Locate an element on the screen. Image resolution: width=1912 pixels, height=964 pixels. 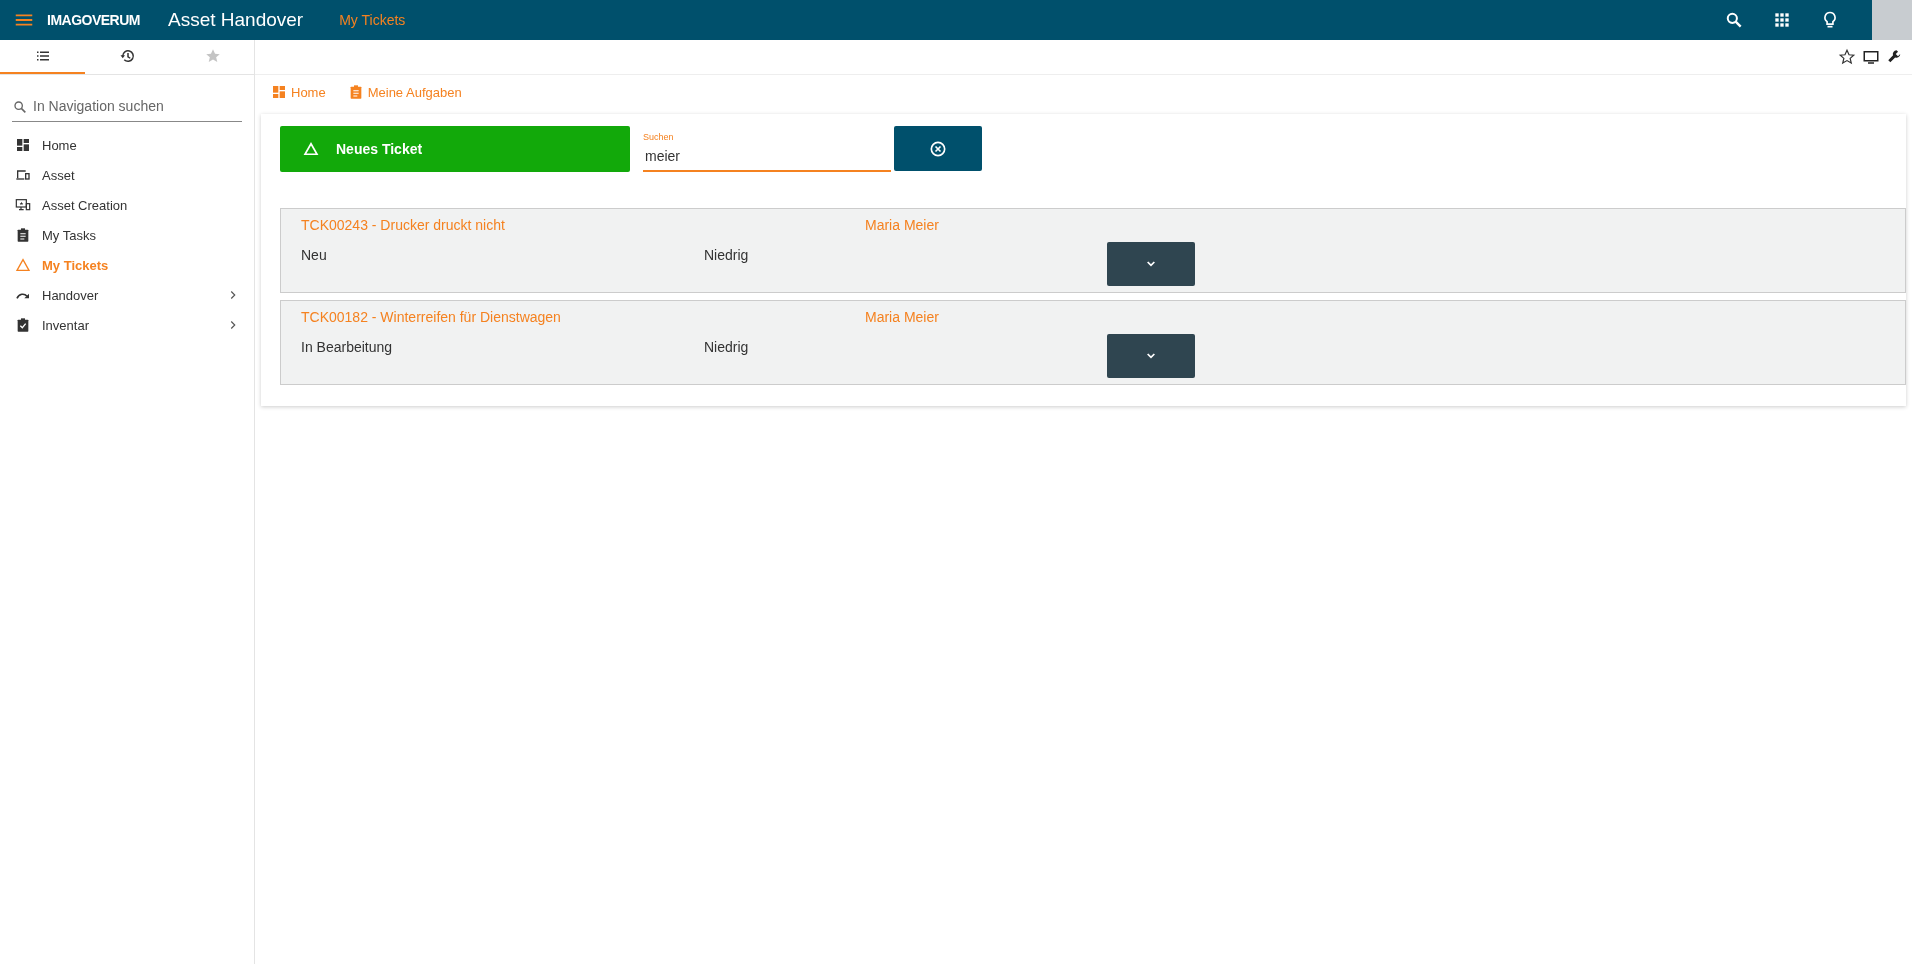
nav-item: Handover is located at coordinates (127, 295).